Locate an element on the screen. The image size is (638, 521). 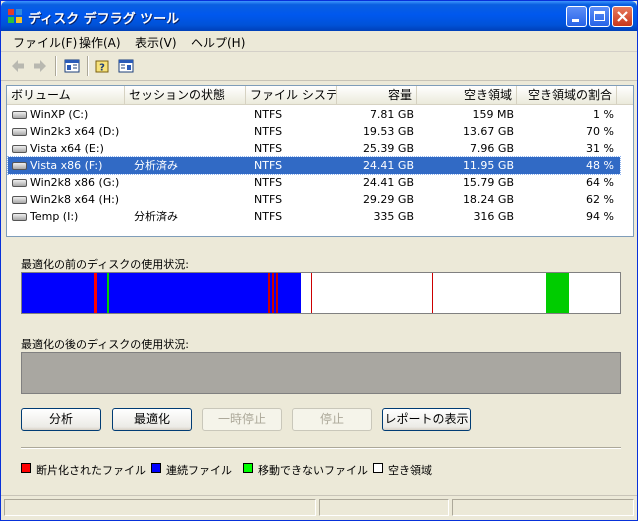
volume-name: Win2k8 x64 (H:) is located at coordinates (75, 199).